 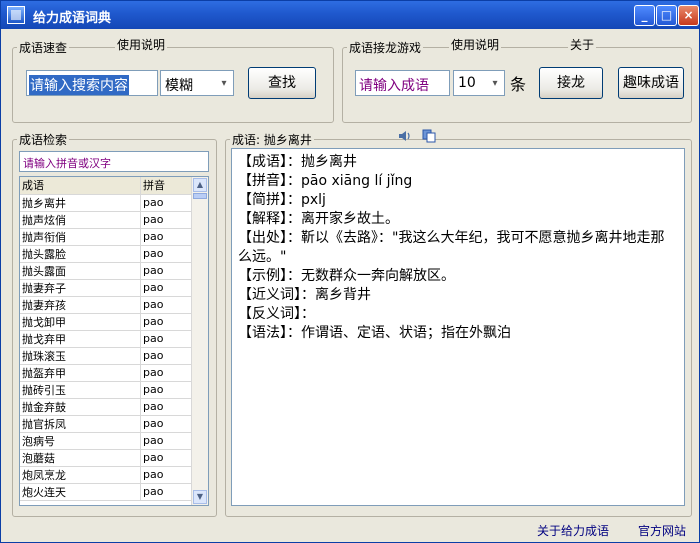 What do you see at coordinates (346, 276) in the screenshot?
I see `detail-line-example: 【示例】：无数群众一奔向解放区。` at bounding box center [346, 276].